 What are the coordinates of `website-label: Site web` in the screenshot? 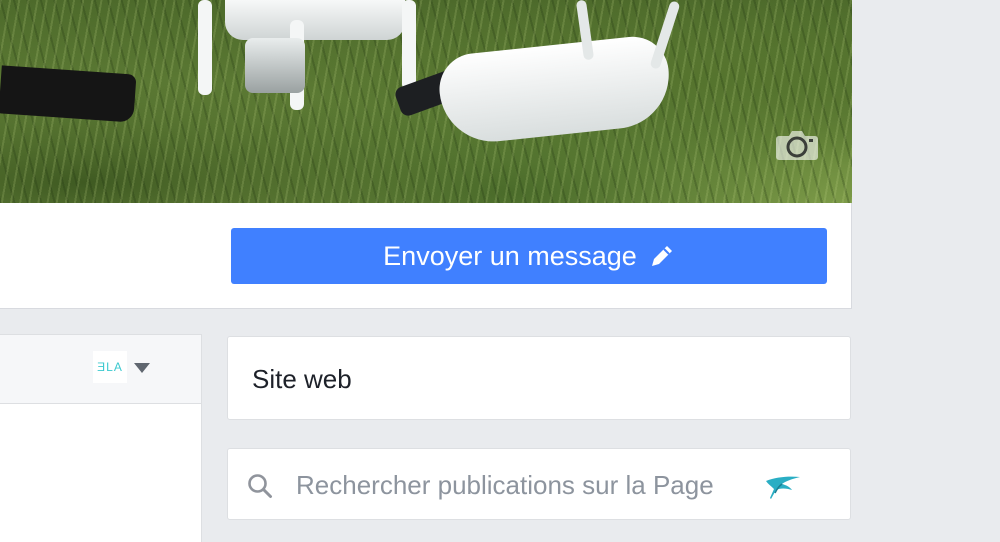 It's located at (302, 379).